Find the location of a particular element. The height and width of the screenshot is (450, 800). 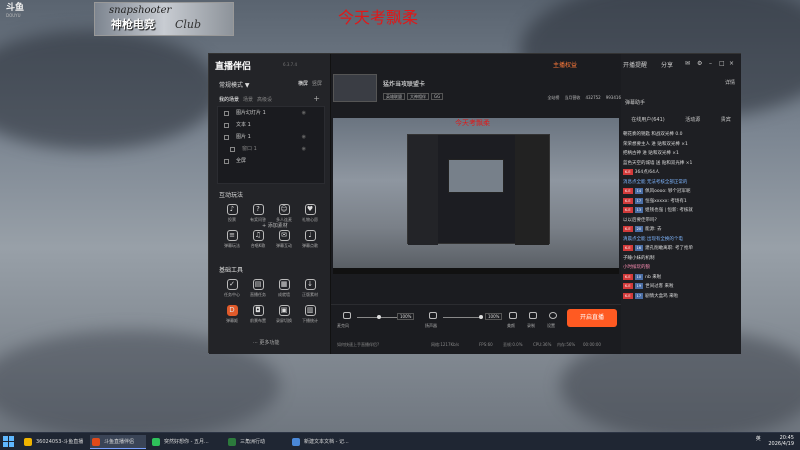

ime-indicator: 英 is located at coordinates (758, 439).